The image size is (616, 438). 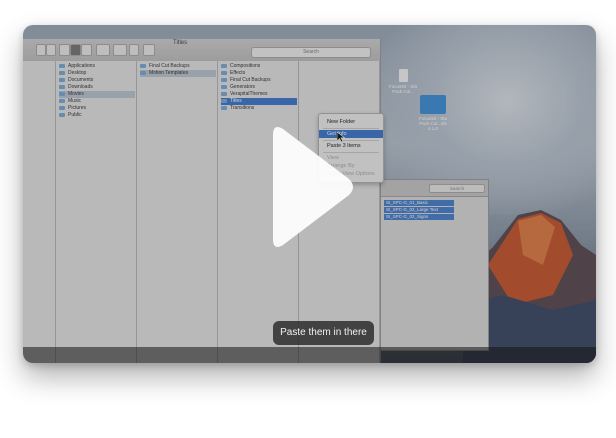 What do you see at coordinates (323, 333) in the screenshot?
I see `video-caption: Paste them in there` at bounding box center [323, 333].